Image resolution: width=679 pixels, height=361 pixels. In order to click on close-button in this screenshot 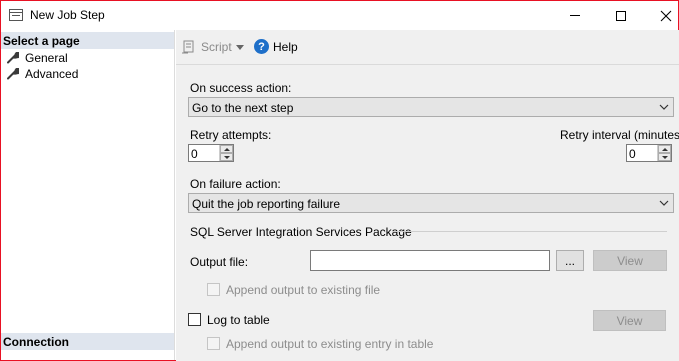, I will do `click(661, 15)`.